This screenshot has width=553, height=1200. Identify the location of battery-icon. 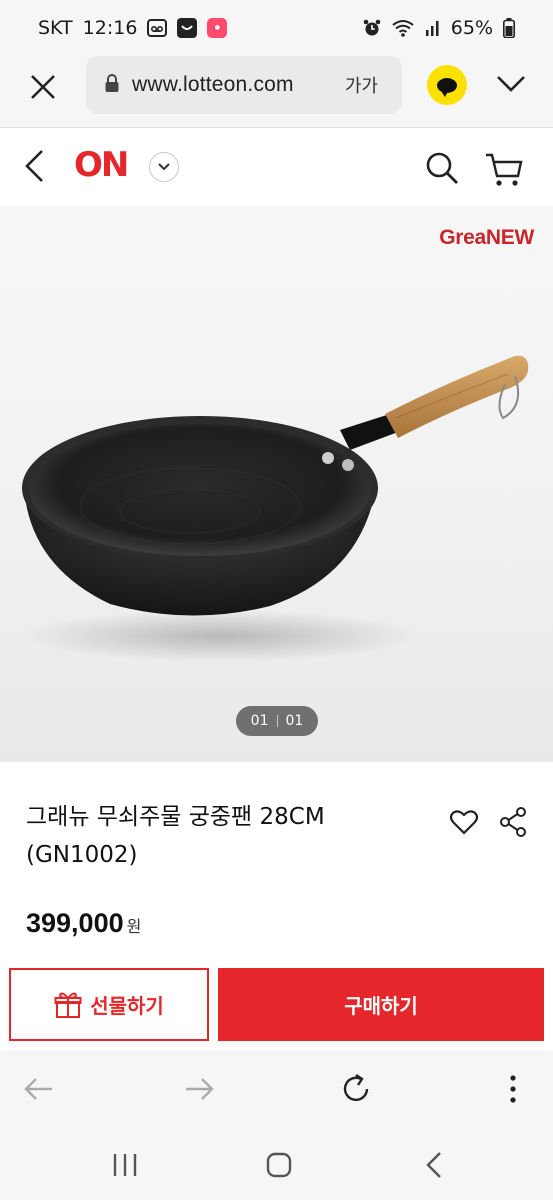
(509, 28).